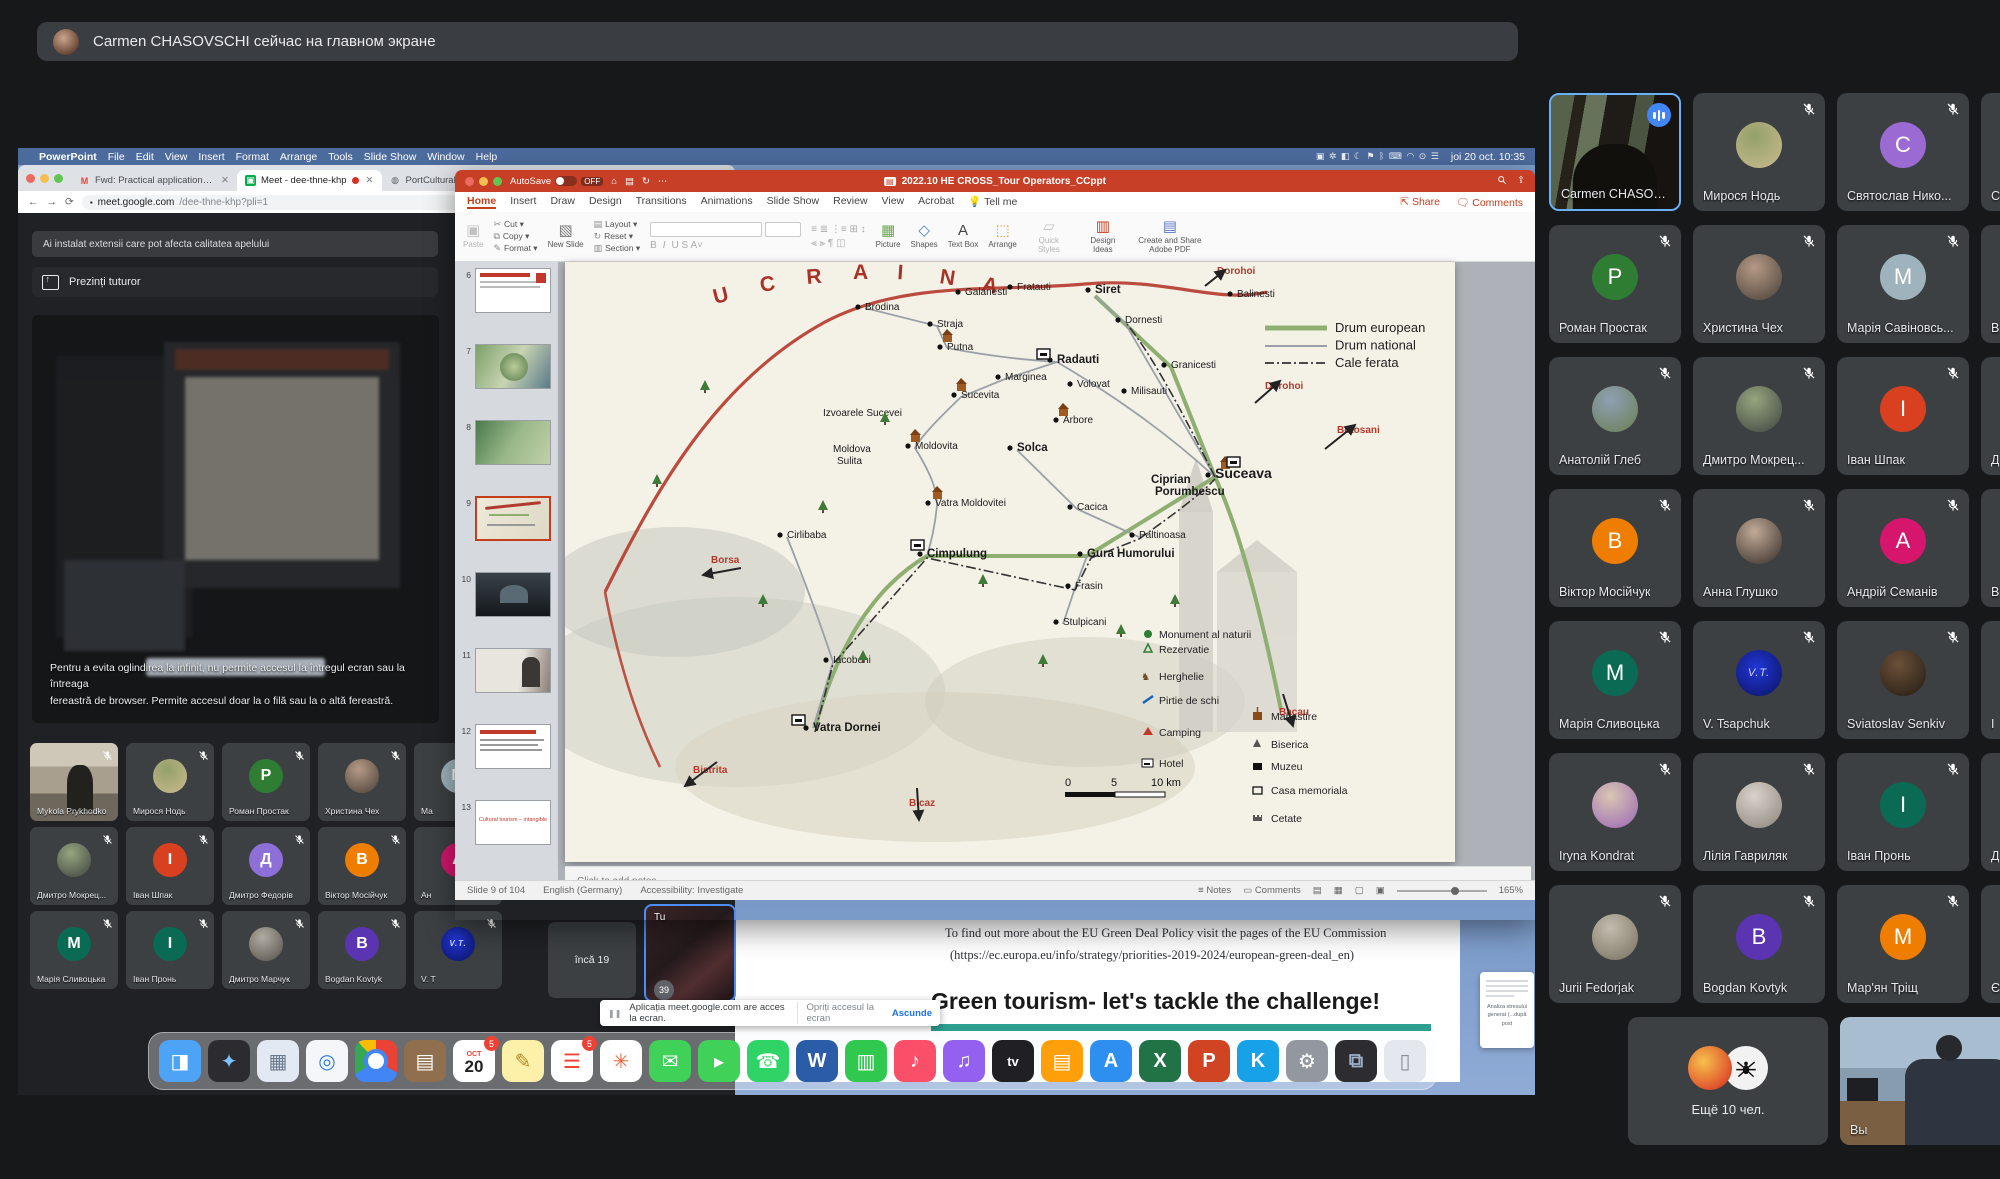  I want to click on participant-tile-Іван-Шпак: І Іван Шпак, so click(1903, 416).